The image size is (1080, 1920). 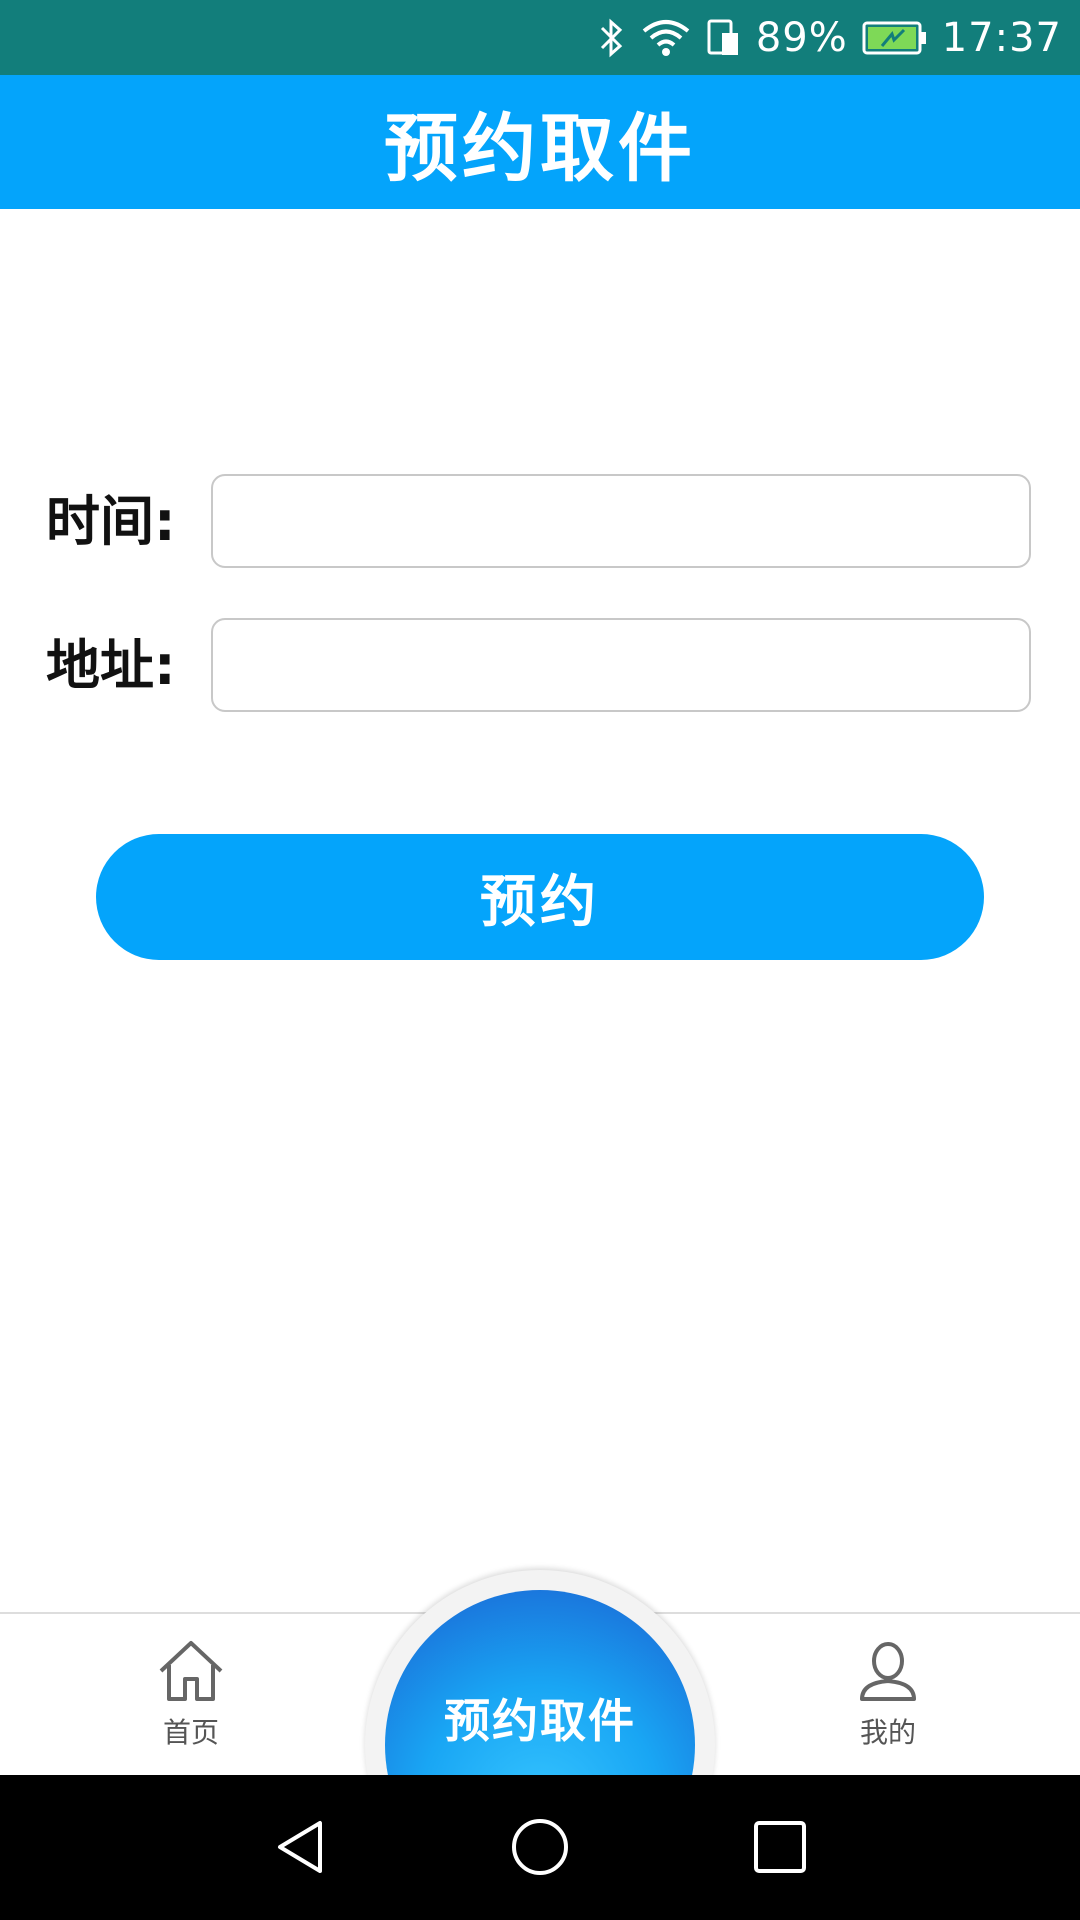 What do you see at coordinates (540, 1721) in the screenshot?
I see `center-reserve-label: 预约取件` at bounding box center [540, 1721].